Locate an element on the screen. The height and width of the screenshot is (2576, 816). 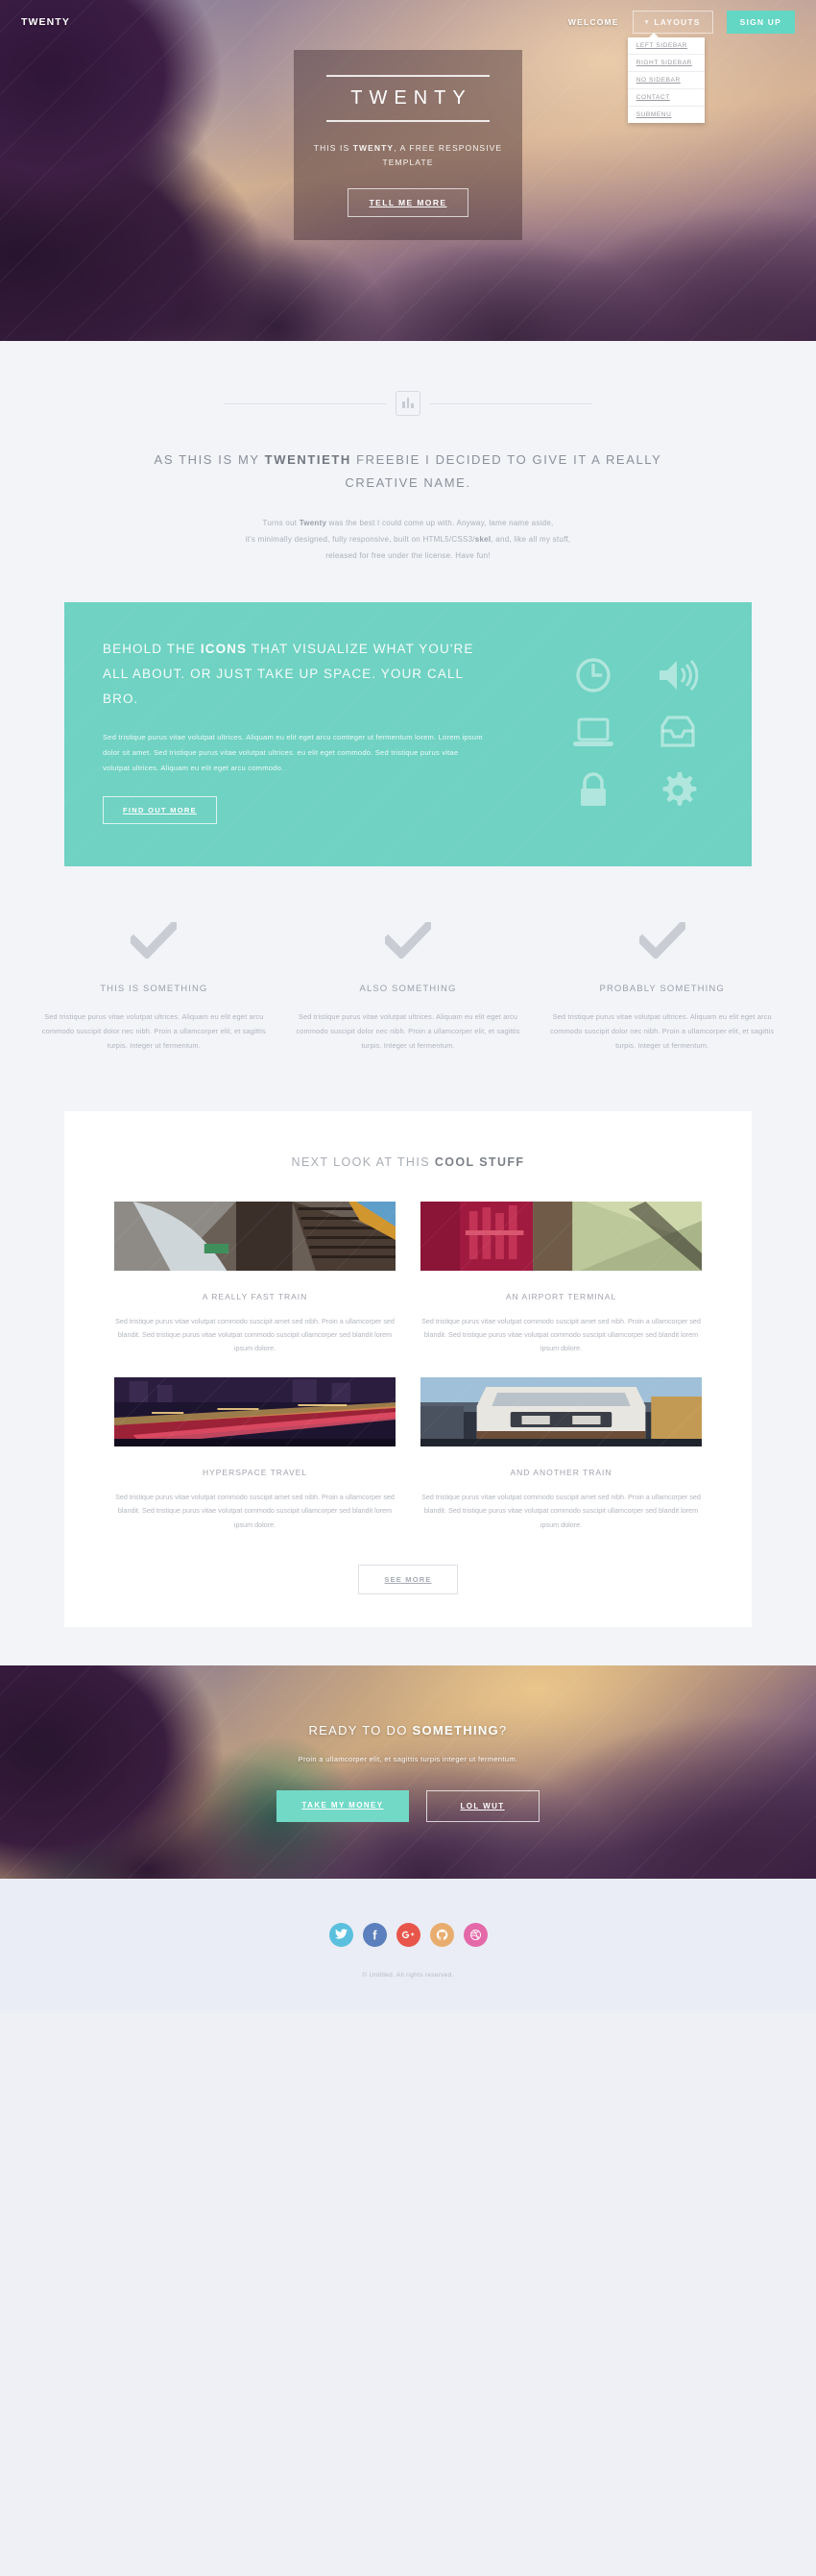
cta-heading: READY TO DO SOMETHING? is located at coordinates (407, 1731).